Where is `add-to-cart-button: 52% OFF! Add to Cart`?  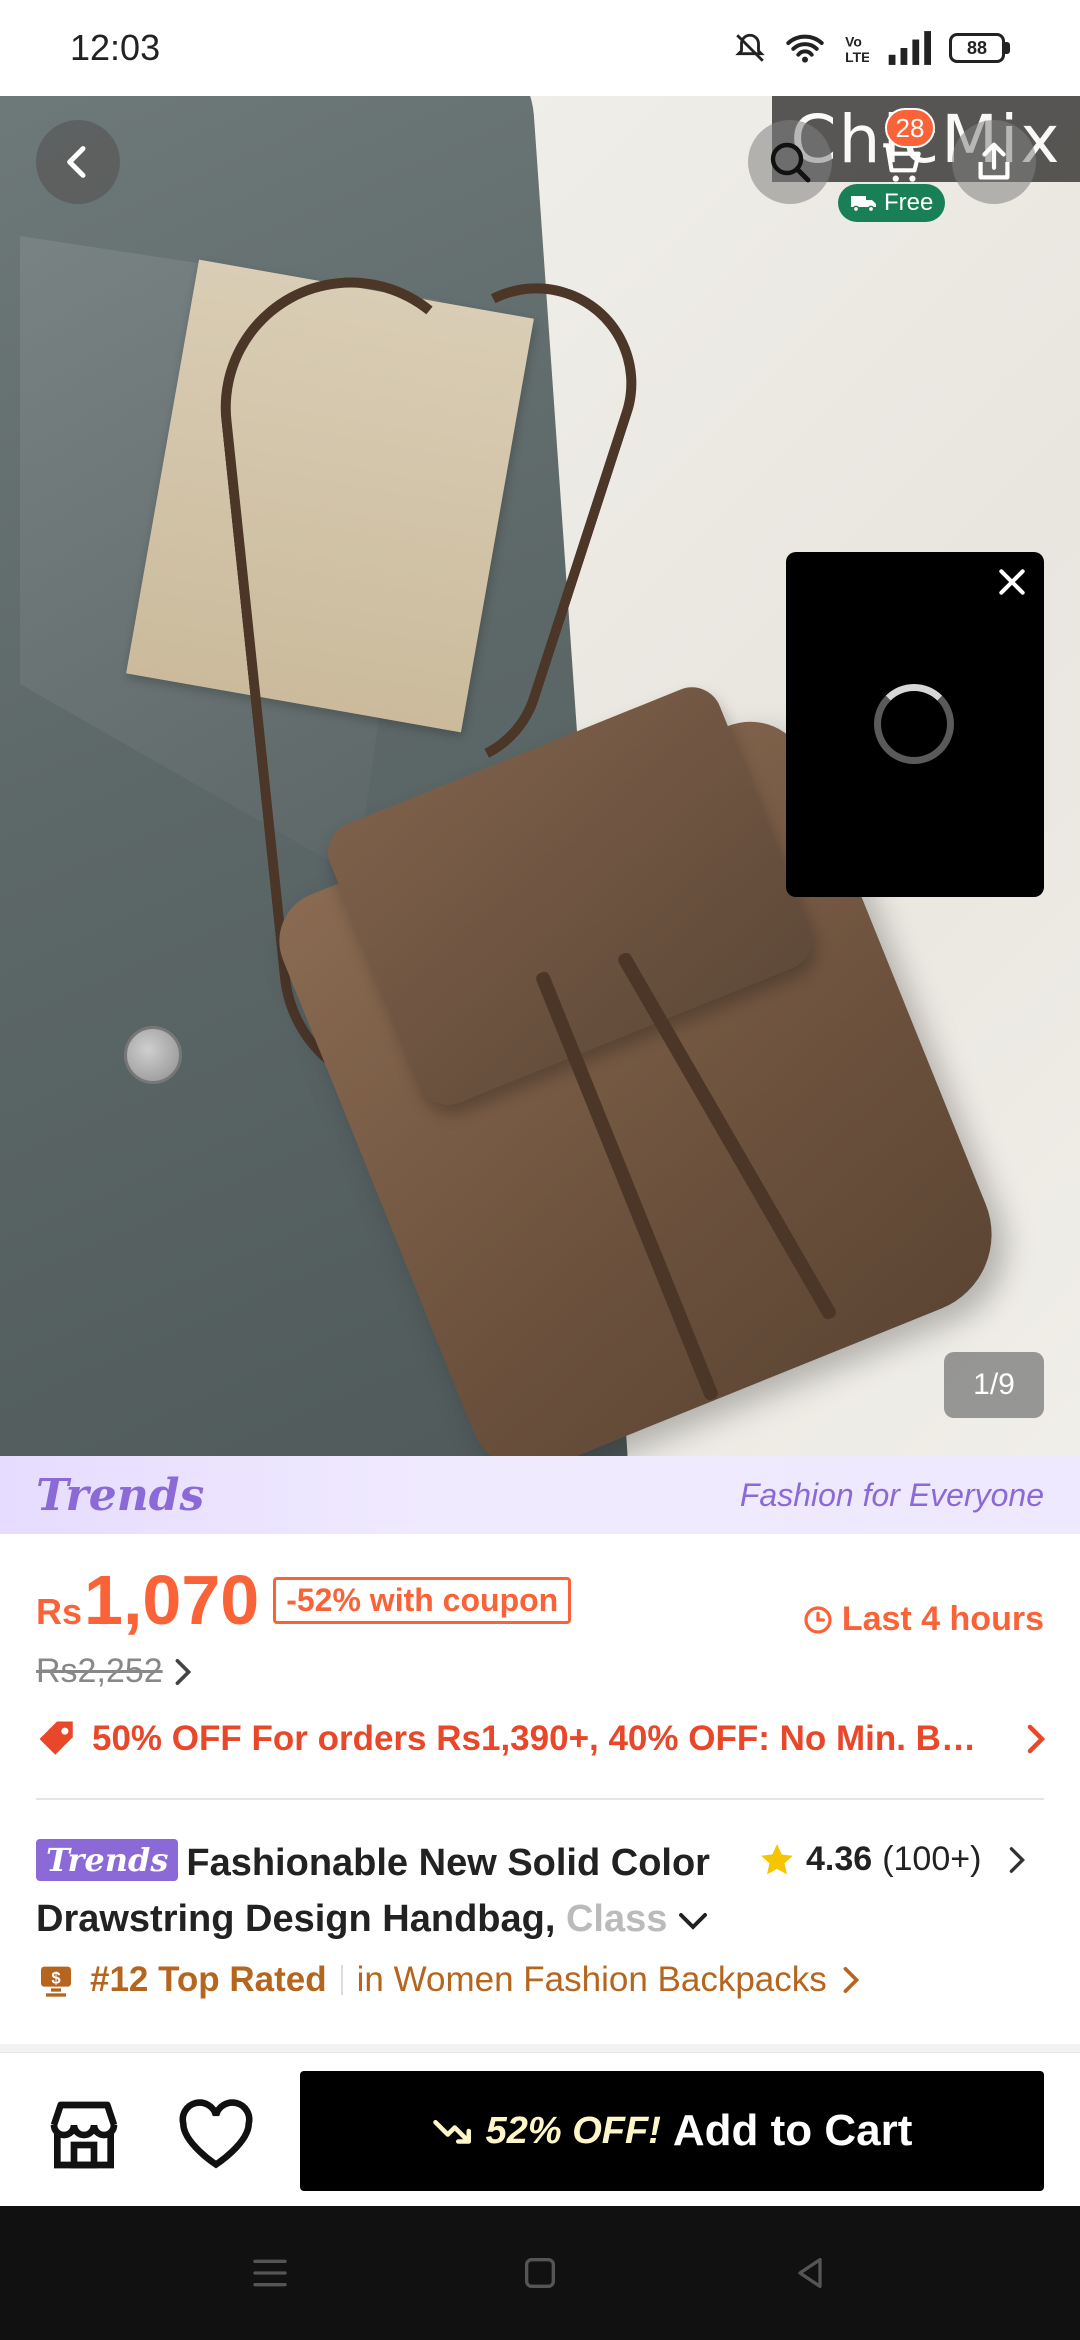 add-to-cart-button: 52% OFF! Add to Cart is located at coordinates (672, 2131).